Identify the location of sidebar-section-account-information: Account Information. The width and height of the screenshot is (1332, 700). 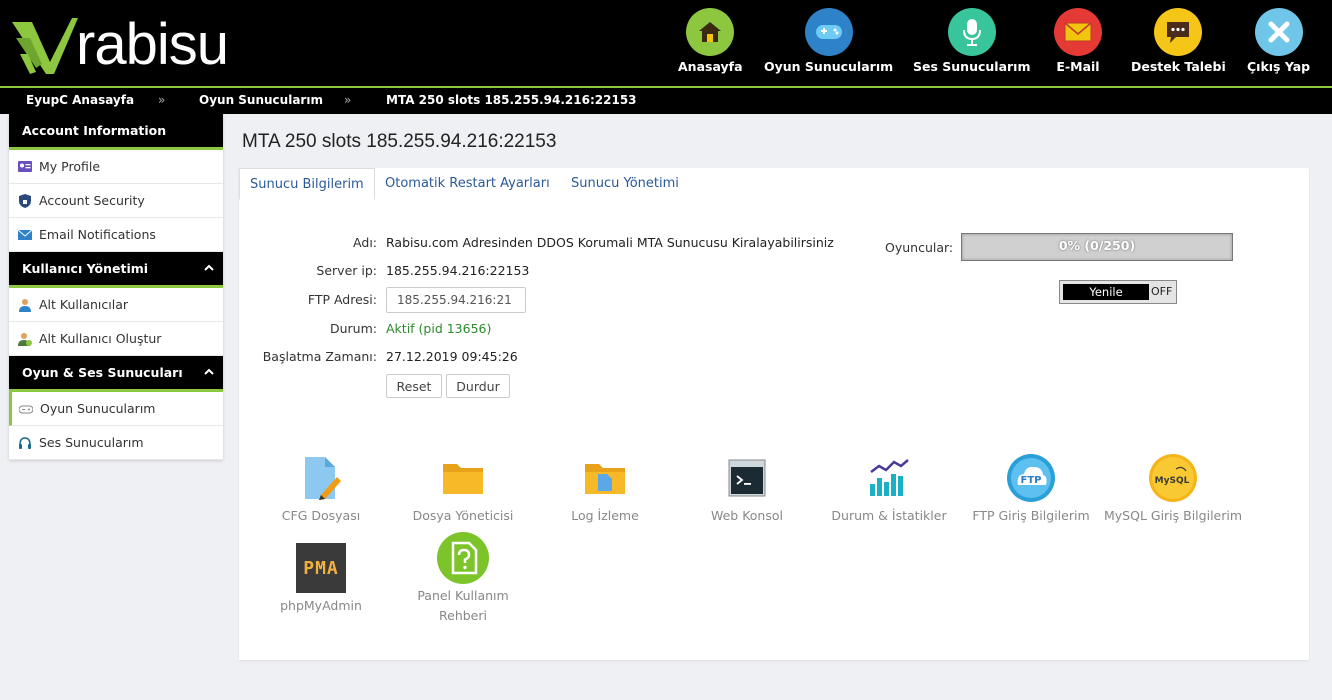
(116, 132).